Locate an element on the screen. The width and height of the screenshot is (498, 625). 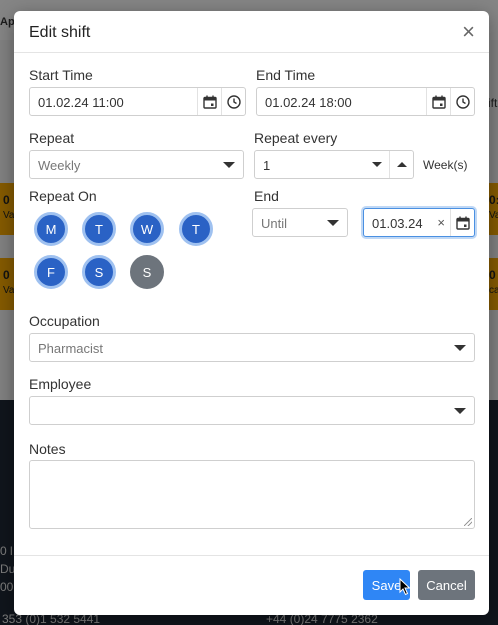
repeat-on-label: Repeat On is located at coordinates (63, 196).